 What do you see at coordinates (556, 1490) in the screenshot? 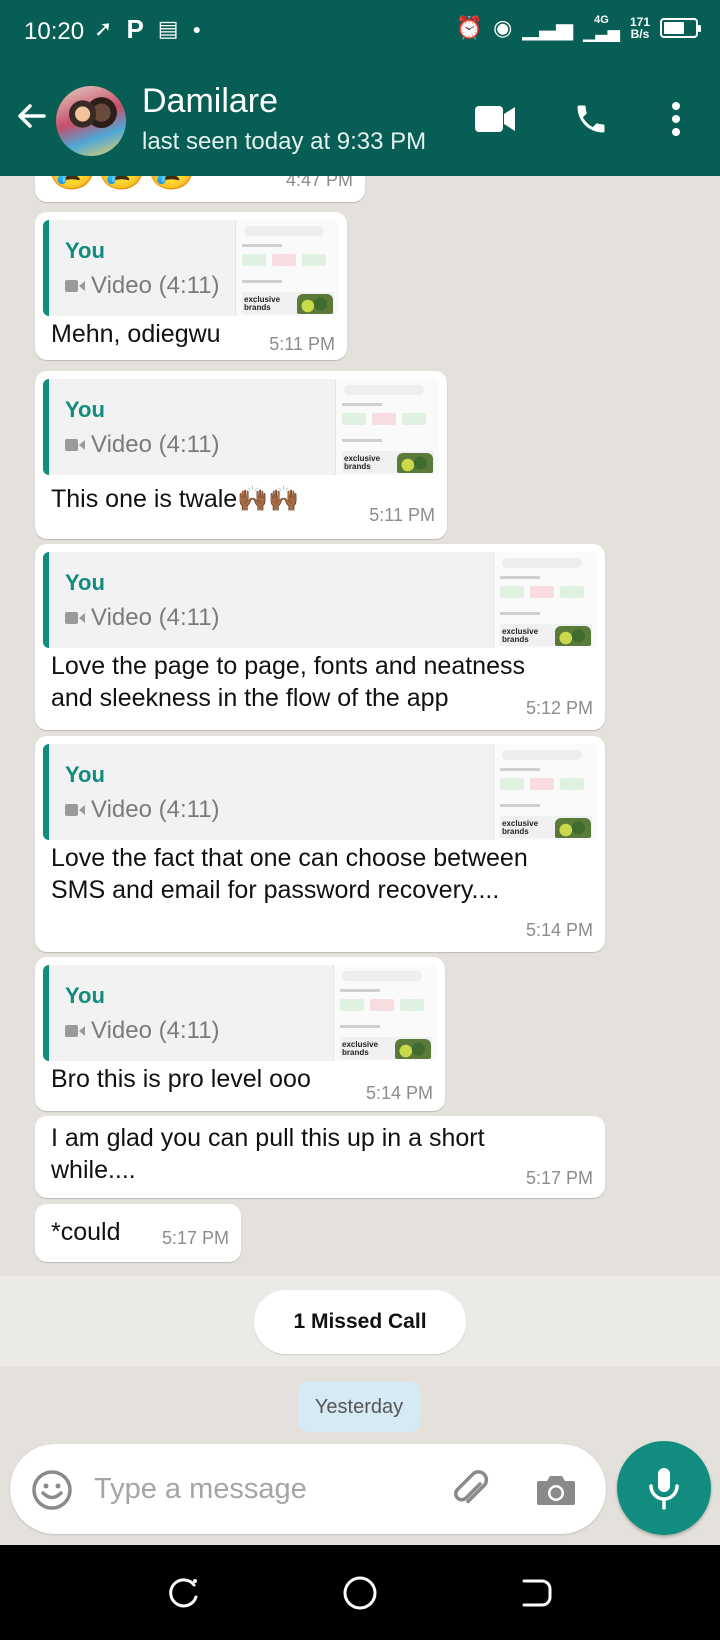
I see `camera-icon` at bounding box center [556, 1490].